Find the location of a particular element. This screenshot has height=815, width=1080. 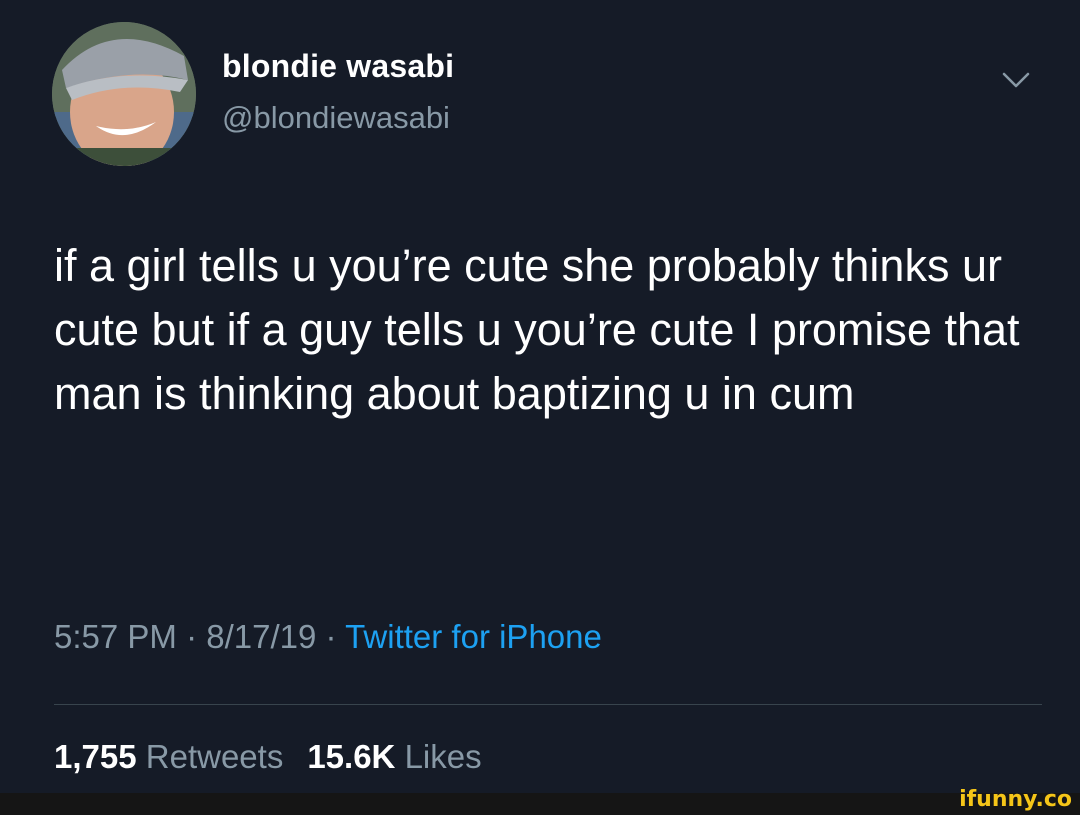

likes-stat: 15.6K Likes is located at coordinates (394, 756).